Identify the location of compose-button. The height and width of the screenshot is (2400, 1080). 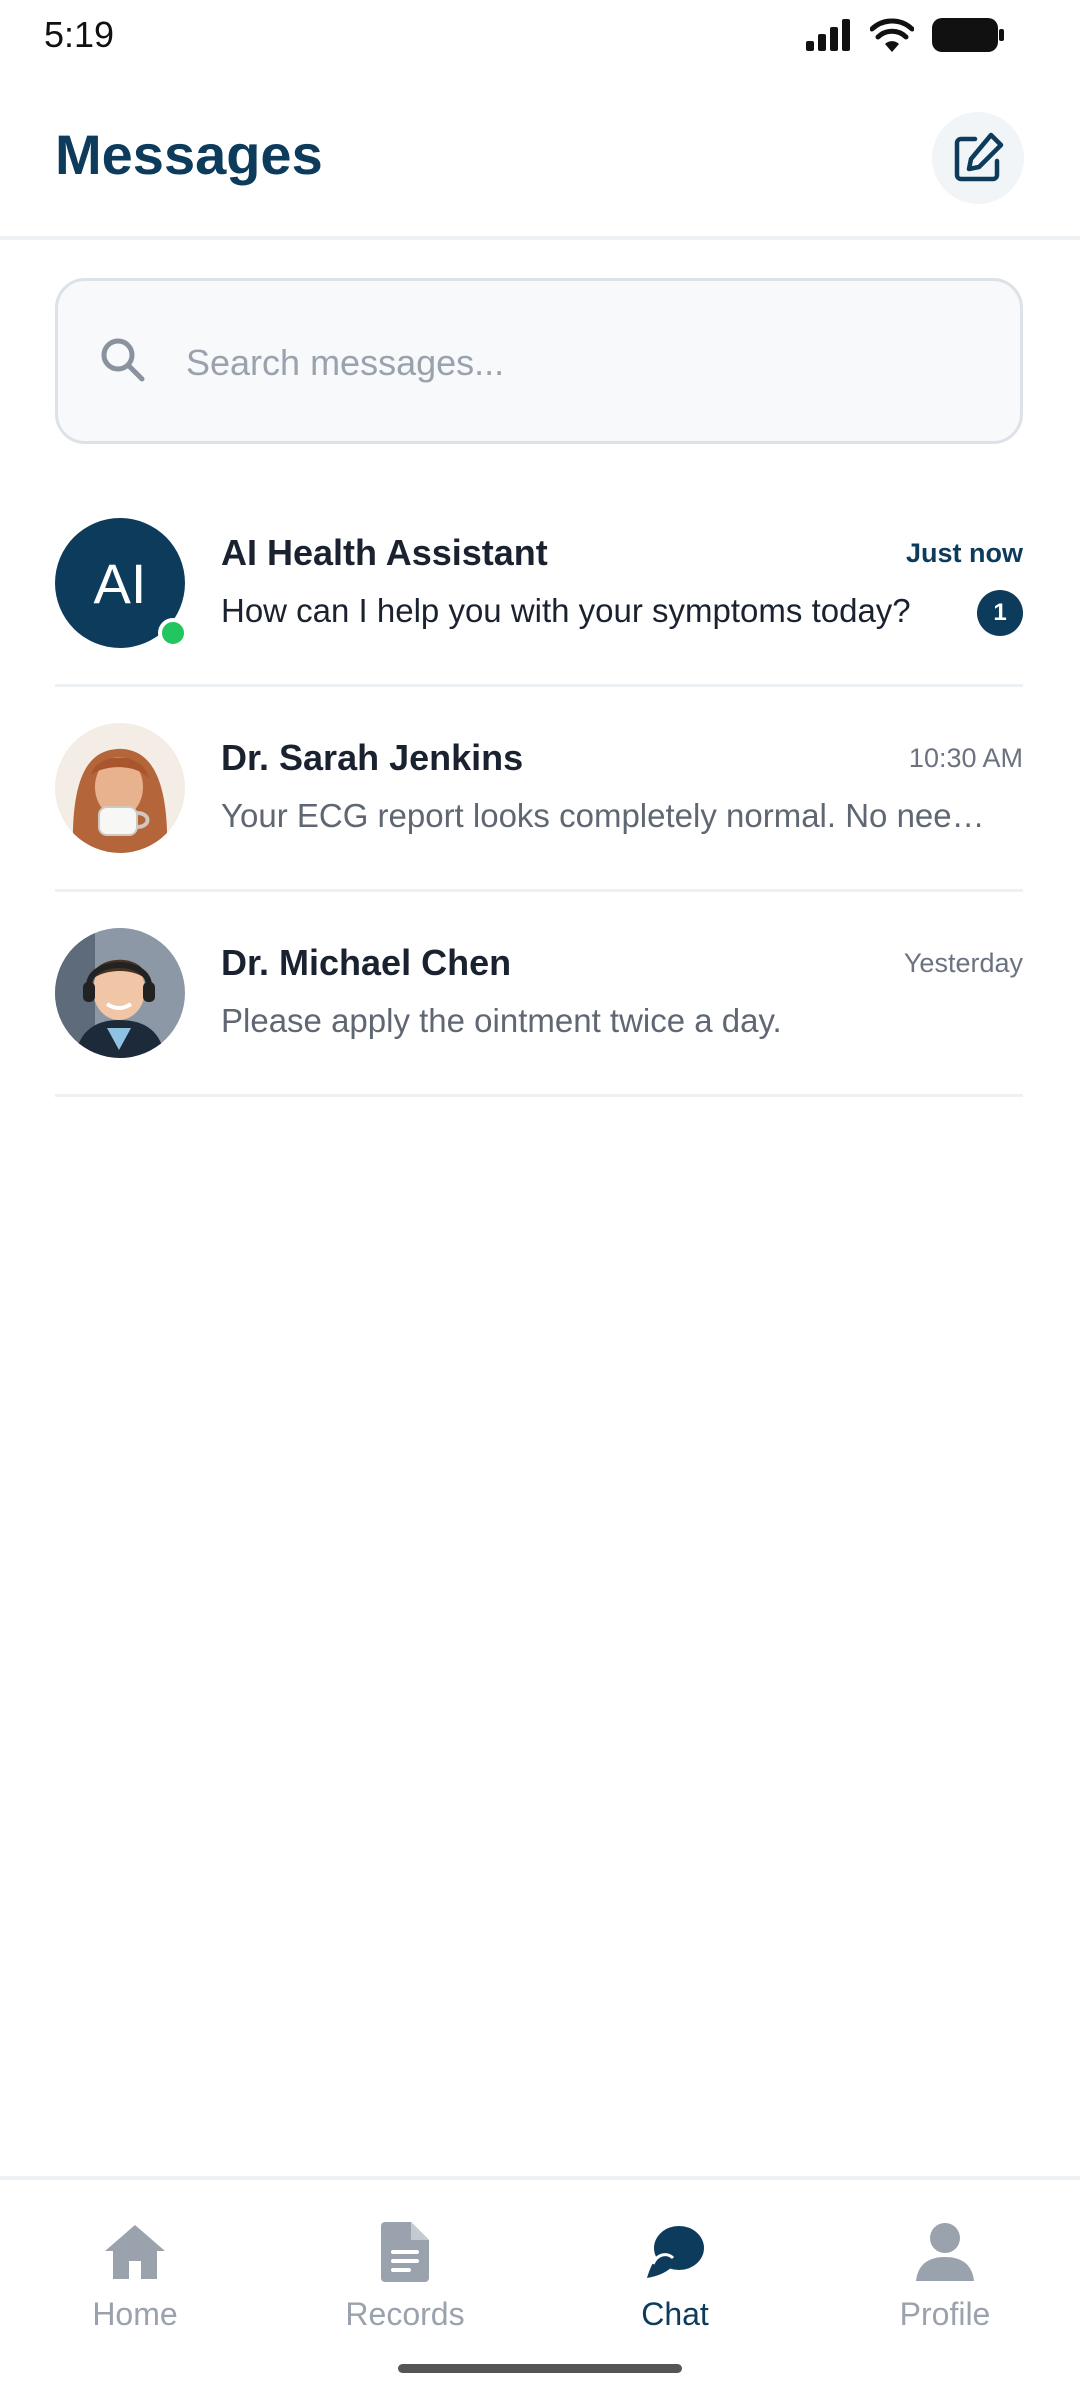
(978, 158).